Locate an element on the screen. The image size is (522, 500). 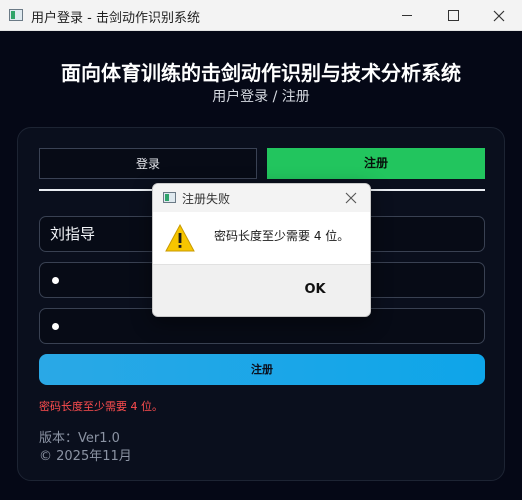
close-button is located at coordinates (499, 15).